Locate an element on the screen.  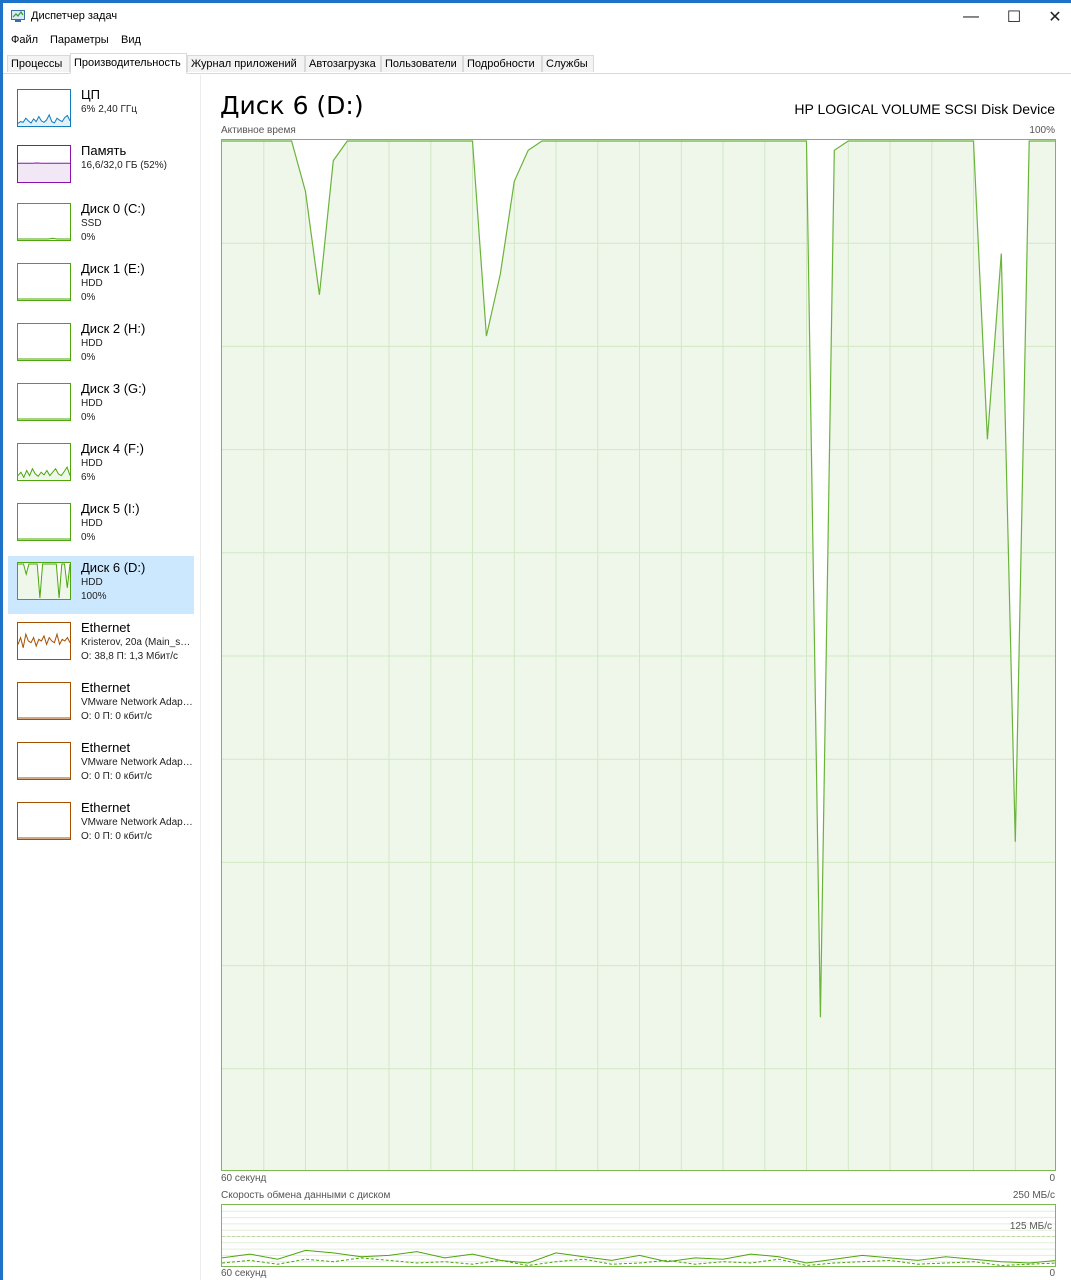
transfer-rate-mid: 125 МБ/с is located at coordinates (1030, 1226).